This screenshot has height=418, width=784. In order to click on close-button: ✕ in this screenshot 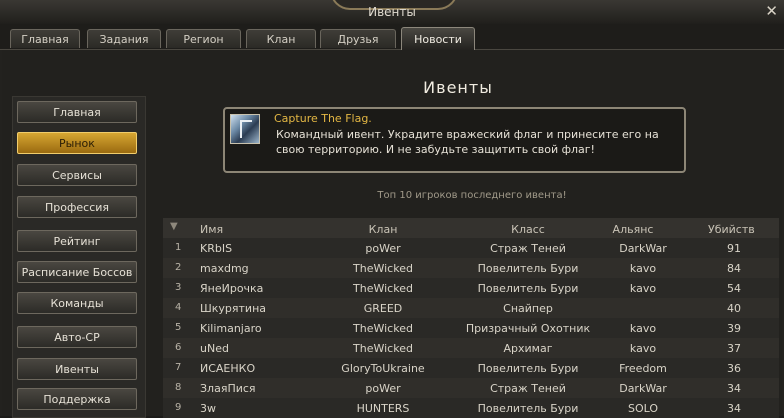, I will do `click(771, 11)`.